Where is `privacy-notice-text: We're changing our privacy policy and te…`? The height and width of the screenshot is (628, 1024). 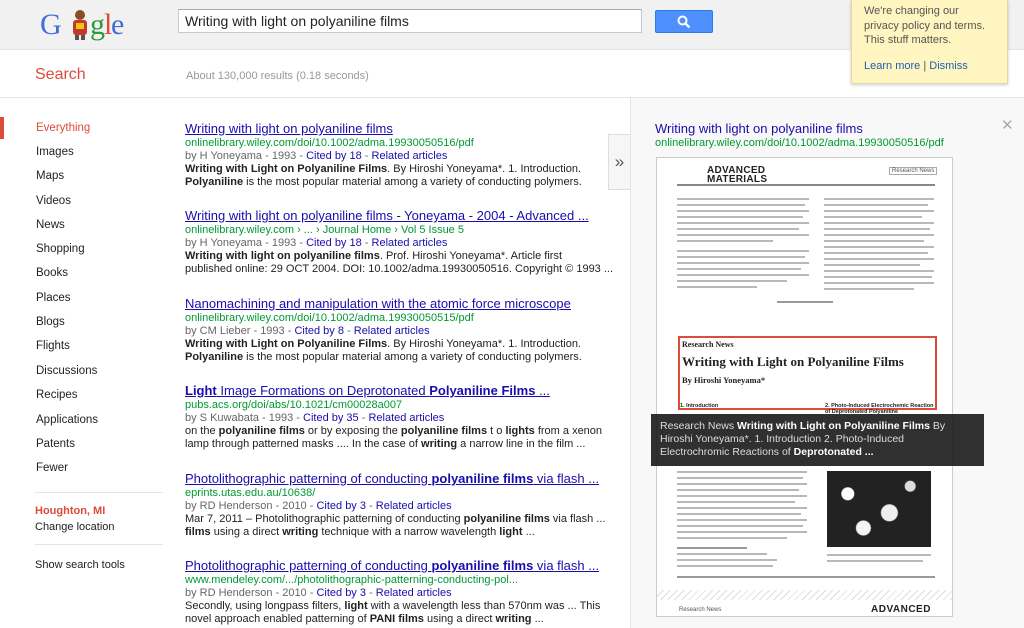 privacy-notice-text: We're changing our privacy policy and te… is located at coordinates (925, 25).